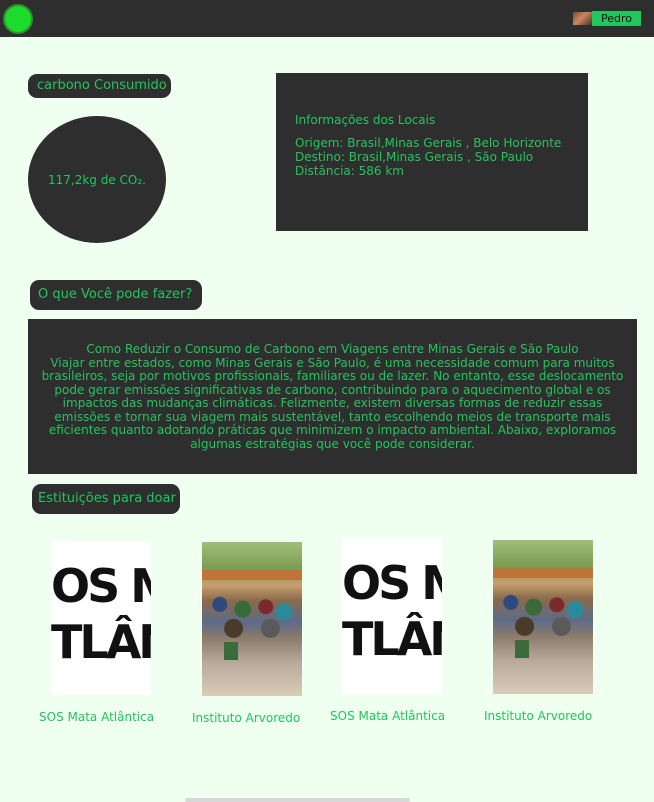  I want to click on top-navbar: Pedro, so click(327, 18).